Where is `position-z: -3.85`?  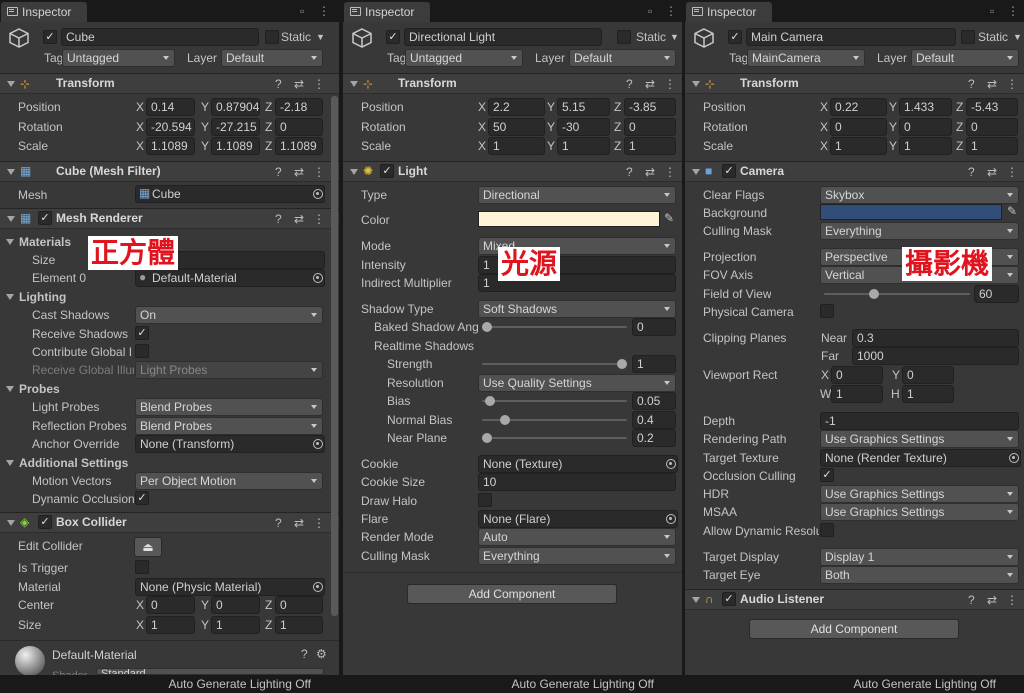
position-z: -3.85 is located at coordinates (650, 107).